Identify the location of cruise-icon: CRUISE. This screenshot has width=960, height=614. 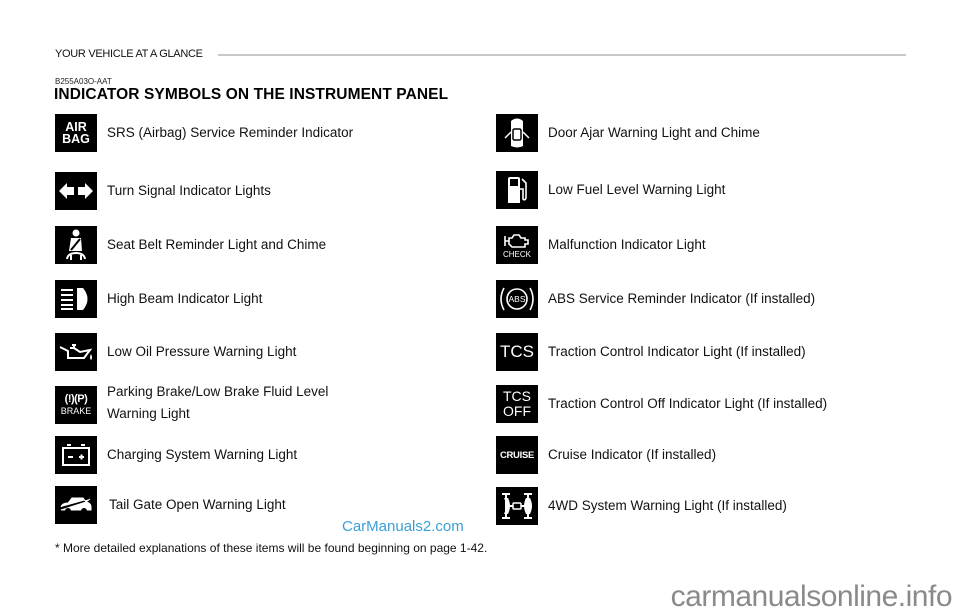
(517, 455).